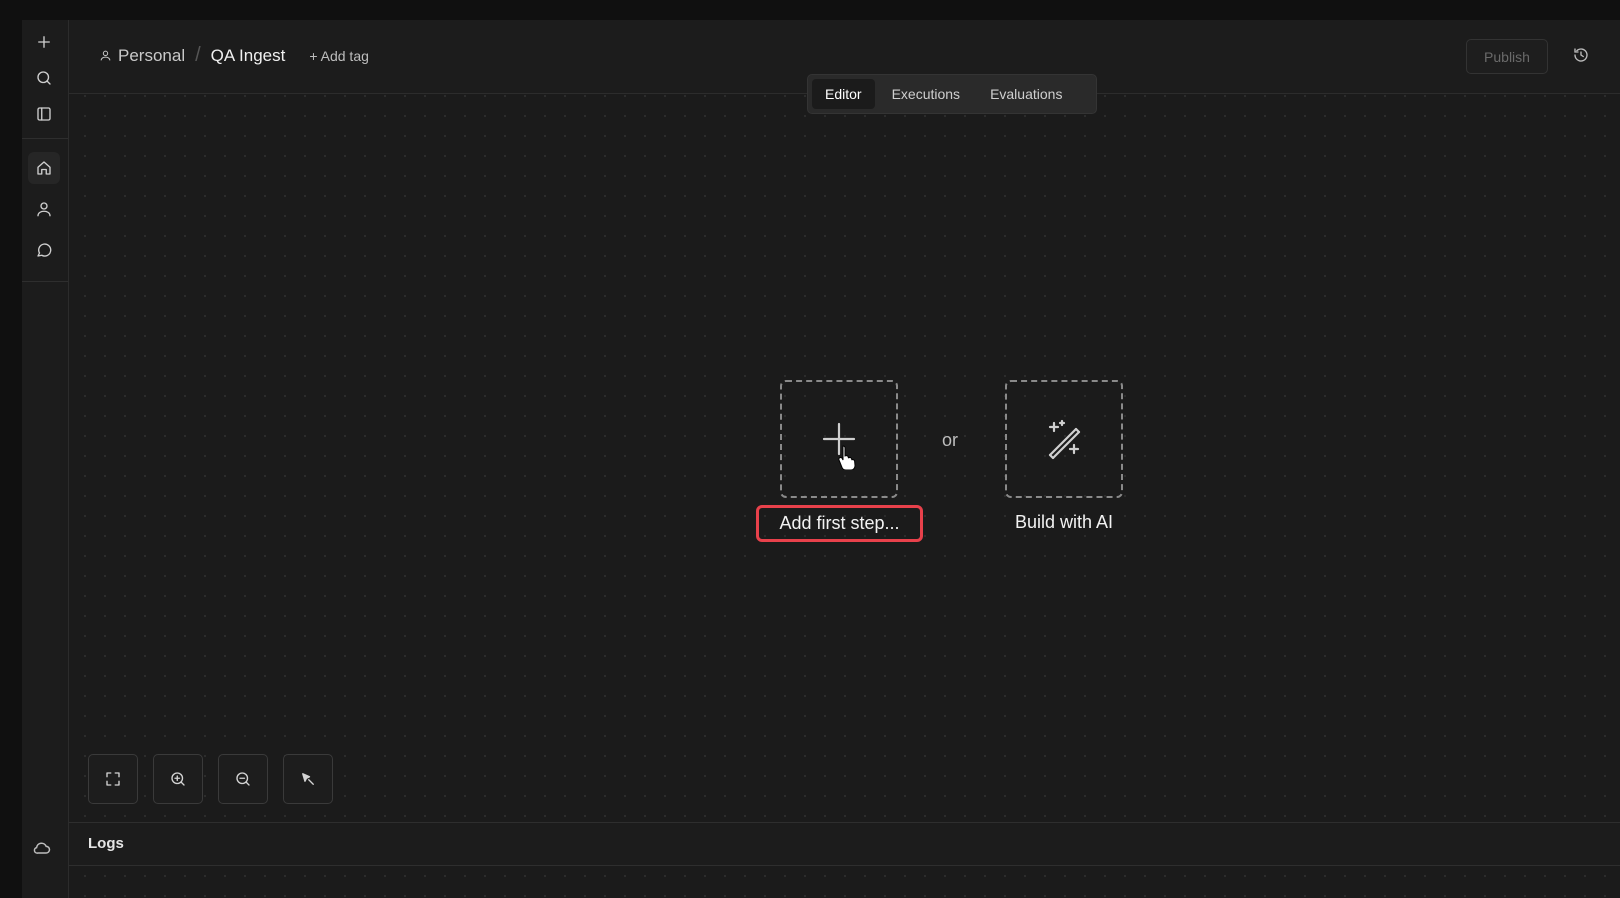 Image resolution: width=1620 pixels, height=898 pixels. Describe the element at coordinates (847, 457) in the screenshot. I see `pointer-cursor-icon` at that location.